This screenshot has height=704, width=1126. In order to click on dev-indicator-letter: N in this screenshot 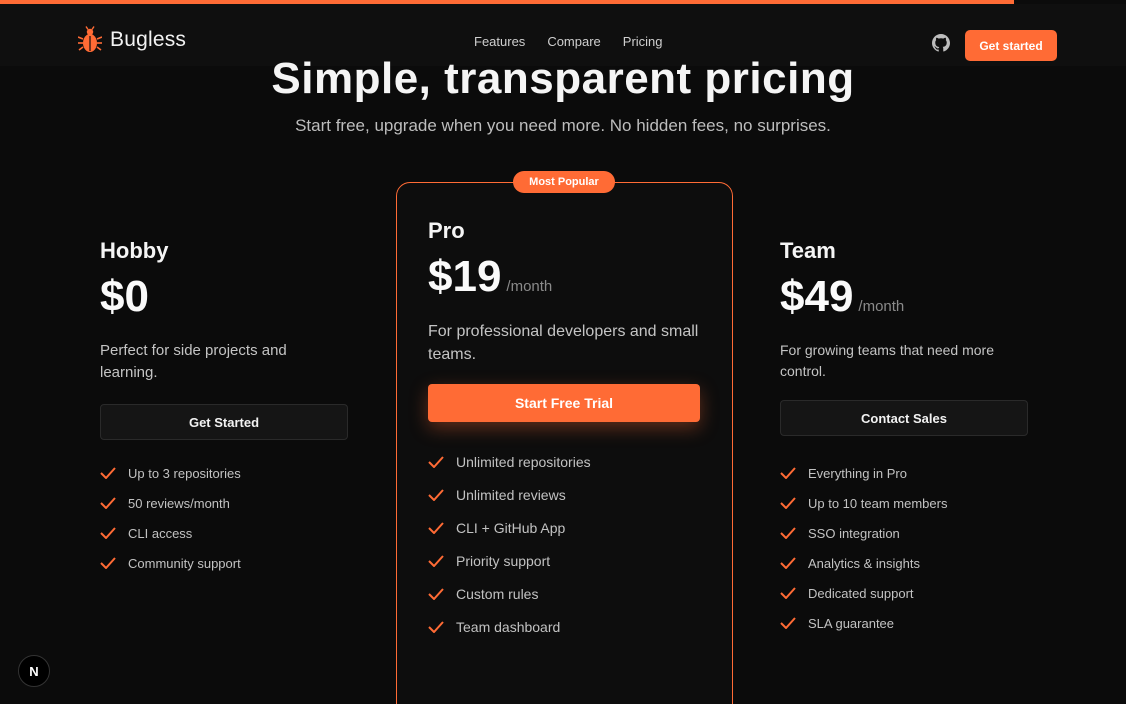, I will do `click(34, 671)`.